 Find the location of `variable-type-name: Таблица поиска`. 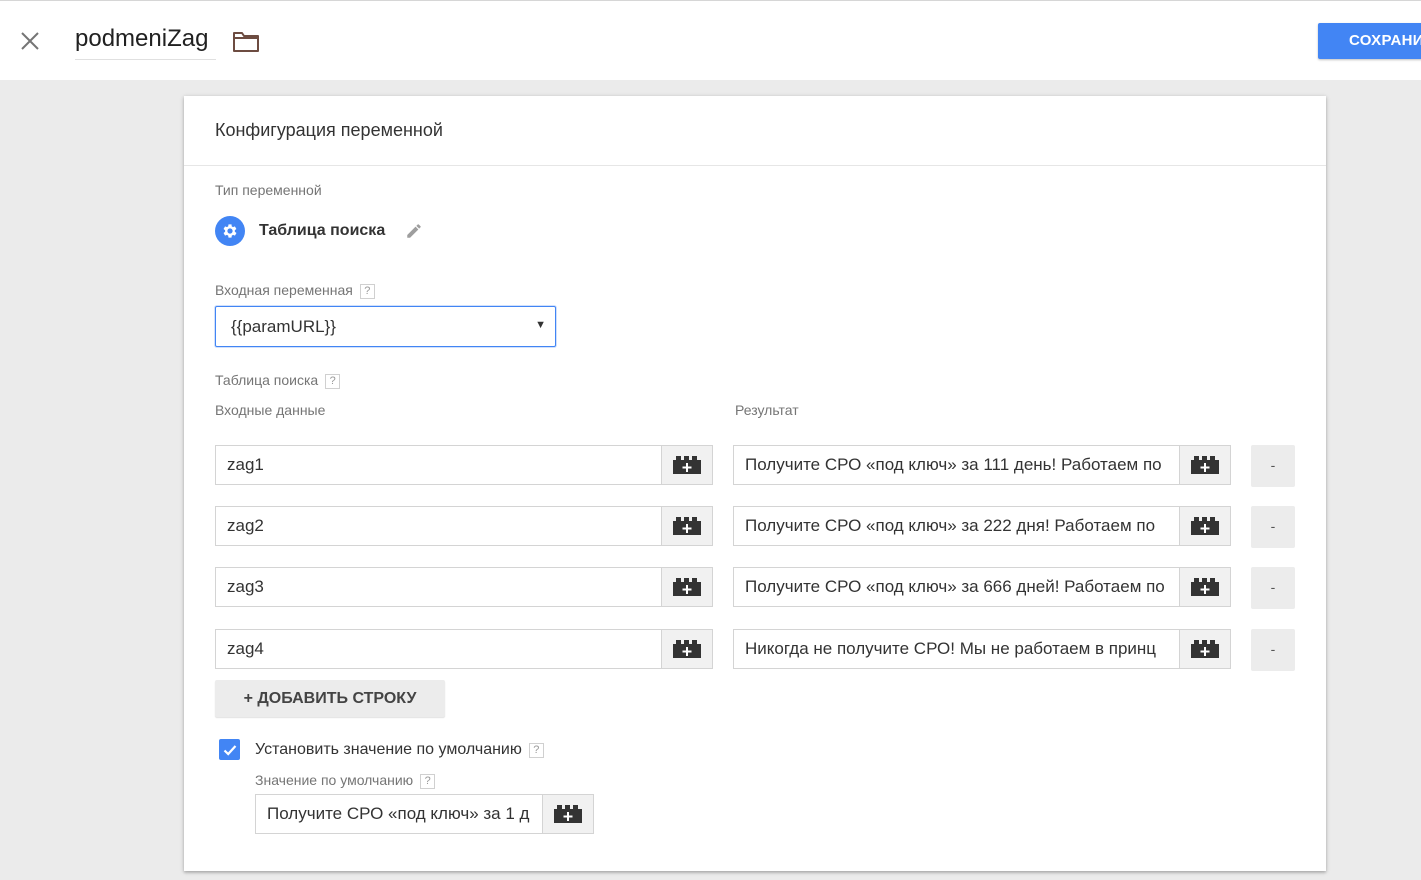

variable-type-name: Таблица поиска is located at coordinates (322, 230).